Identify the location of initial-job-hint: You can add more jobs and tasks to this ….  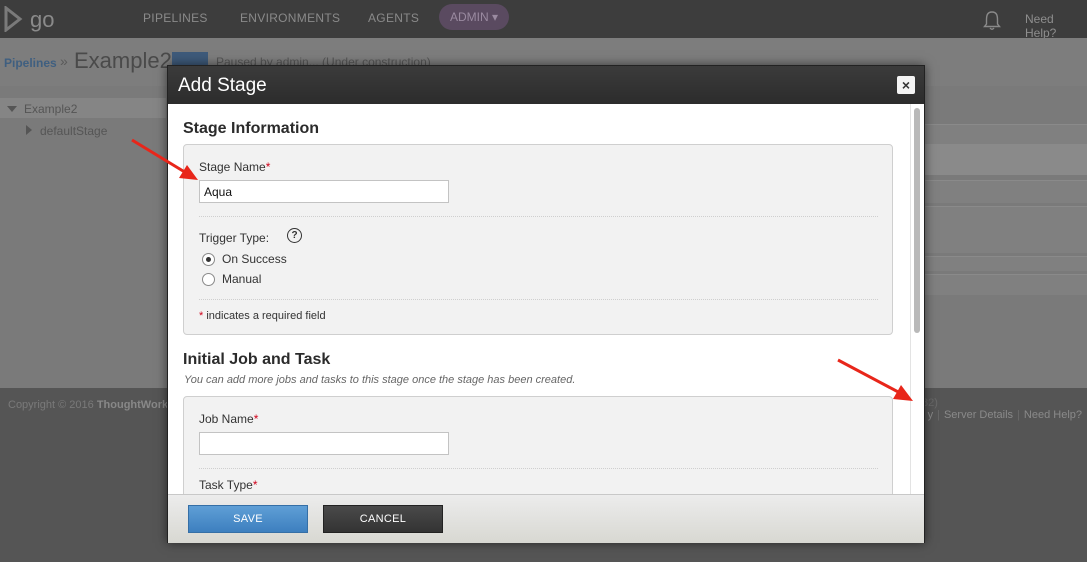
(380, 380).